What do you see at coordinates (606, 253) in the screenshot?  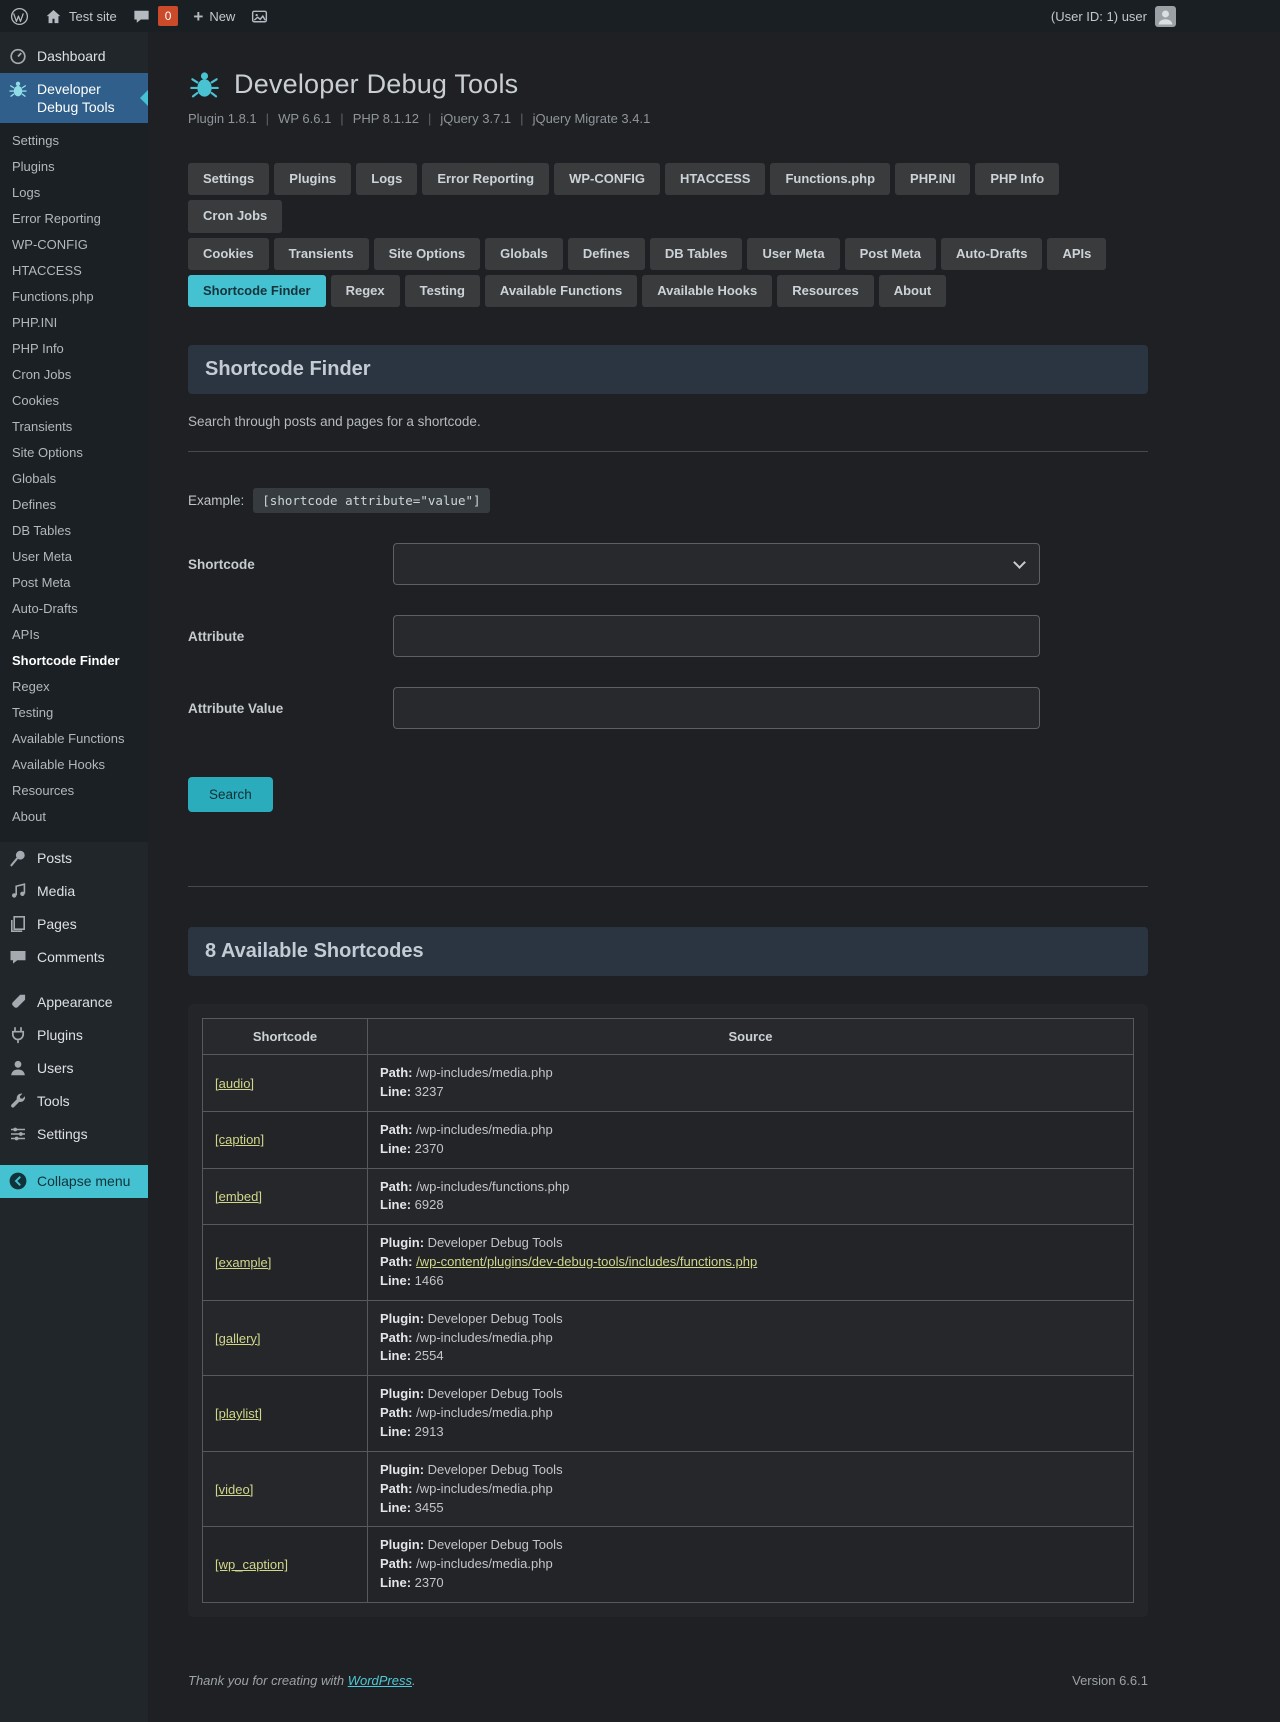 I see `tab-defines: Defines` at bounding box center [606, 253].